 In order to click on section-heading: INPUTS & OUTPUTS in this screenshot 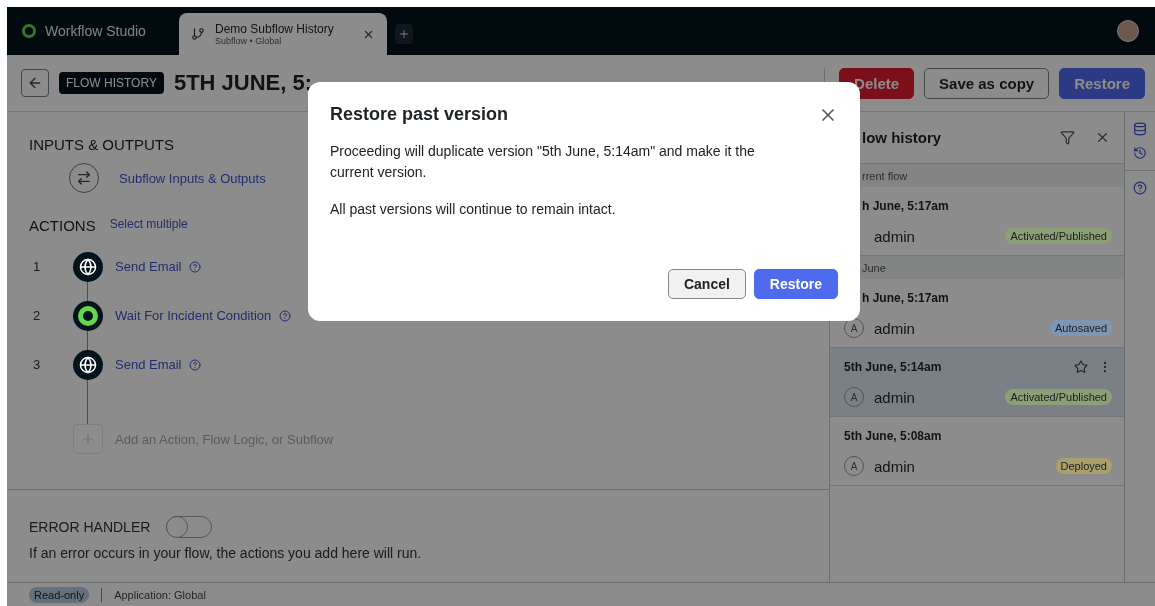, I will do `click(101, 144)`.